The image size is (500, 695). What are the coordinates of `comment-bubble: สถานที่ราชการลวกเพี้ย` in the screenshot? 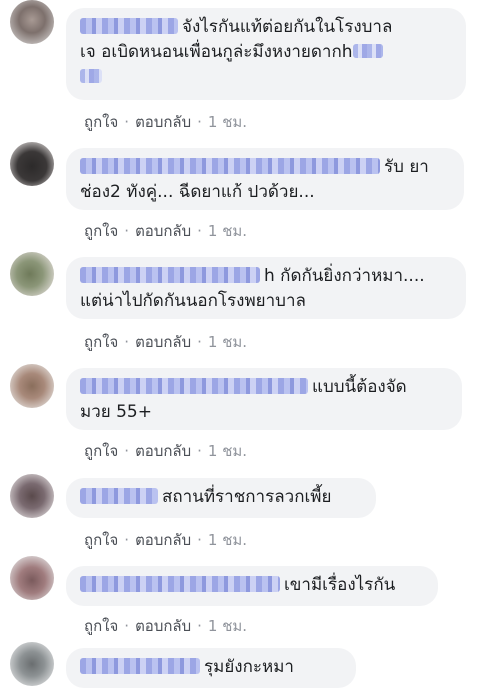 It's located at (221, 498).